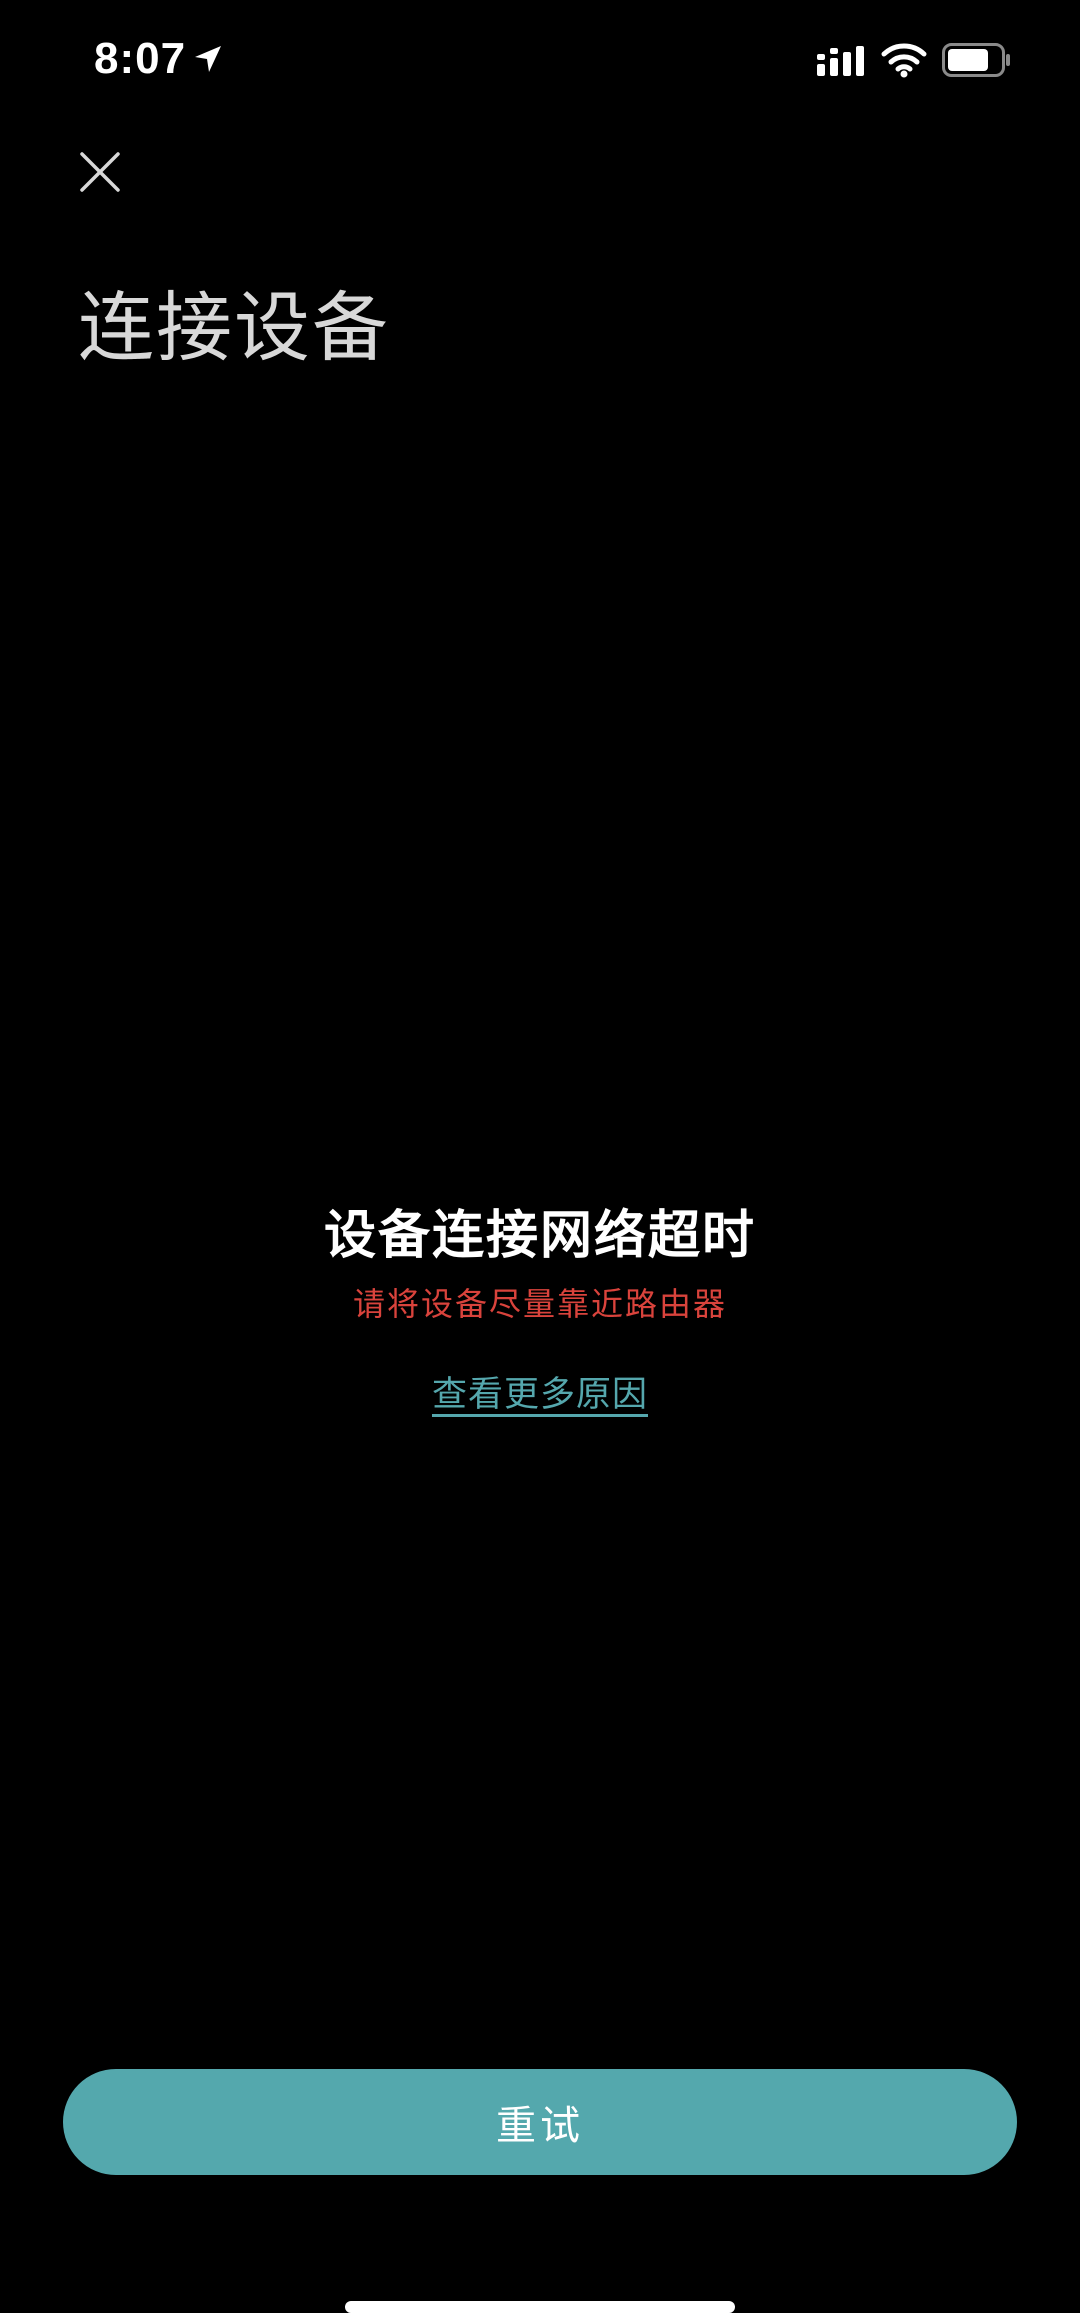  Describe the element at coordinates (976, 60) in the screenshot. I see `battery-icon` at that location.